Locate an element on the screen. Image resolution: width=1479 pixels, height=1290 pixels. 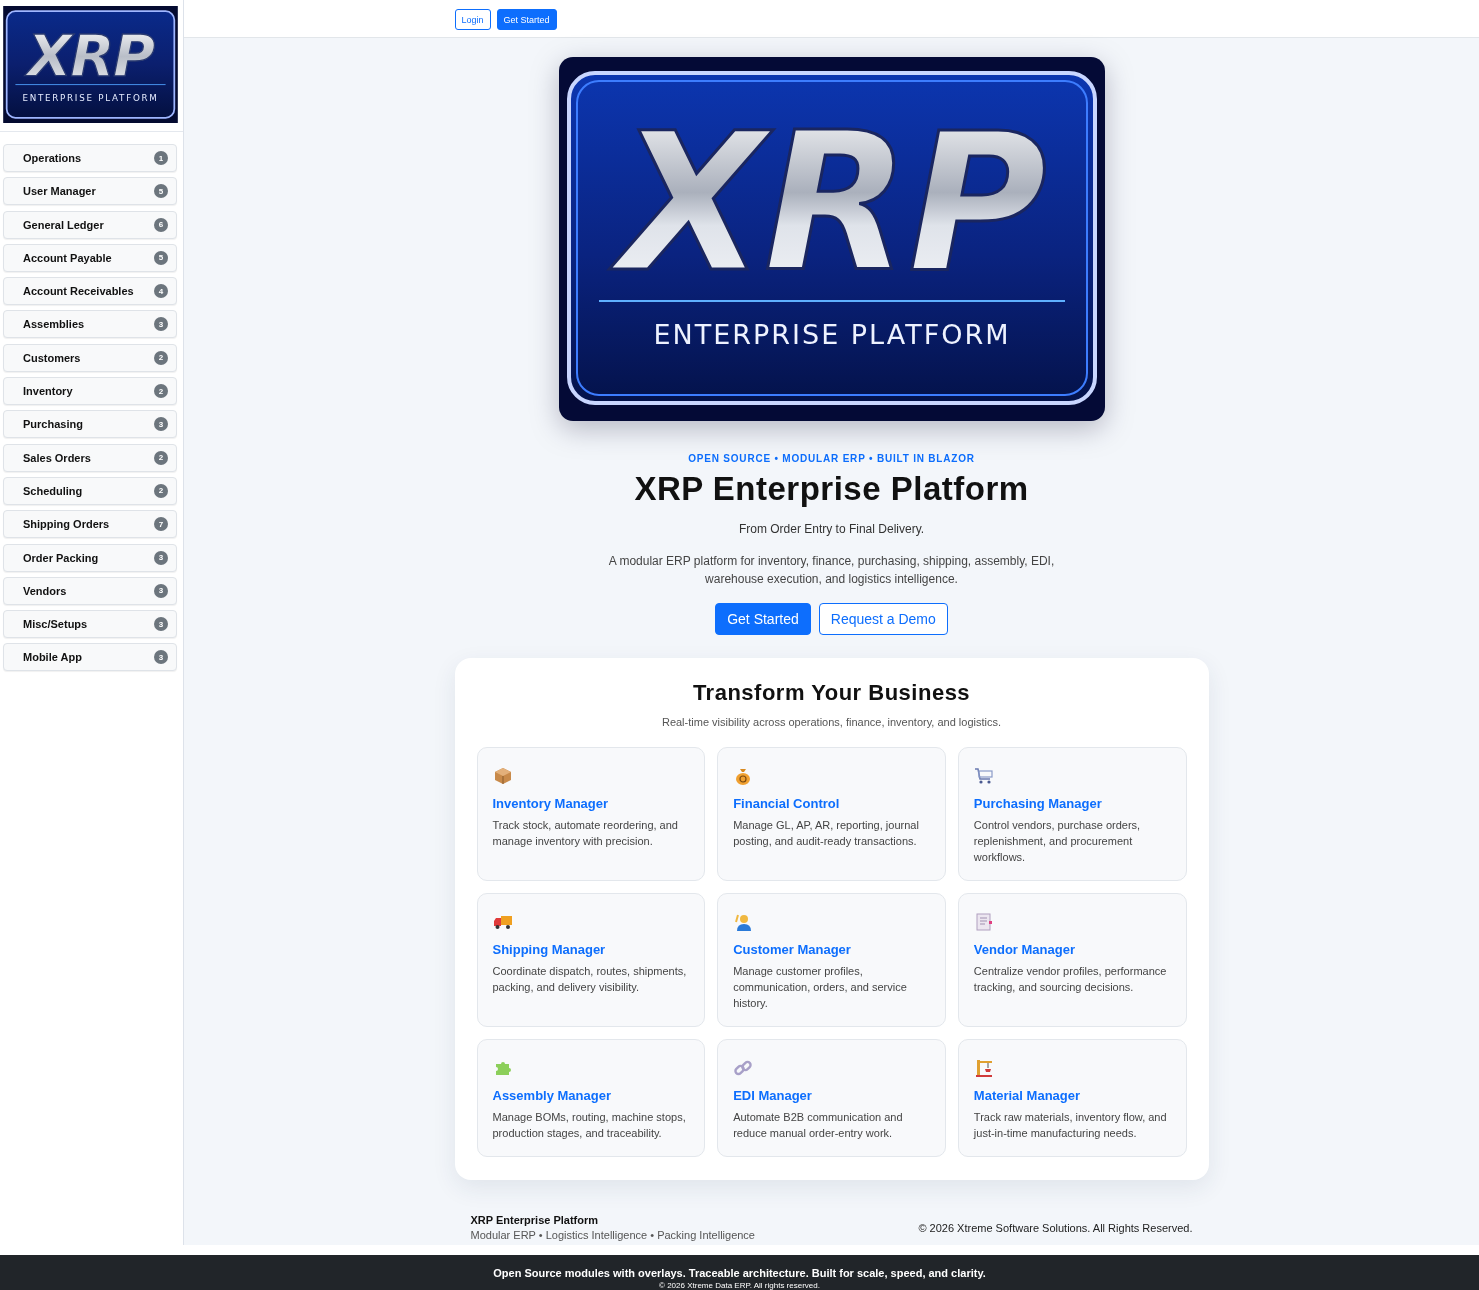
nav-item: Account Receivables 4 is located at coordinates (90, 291).